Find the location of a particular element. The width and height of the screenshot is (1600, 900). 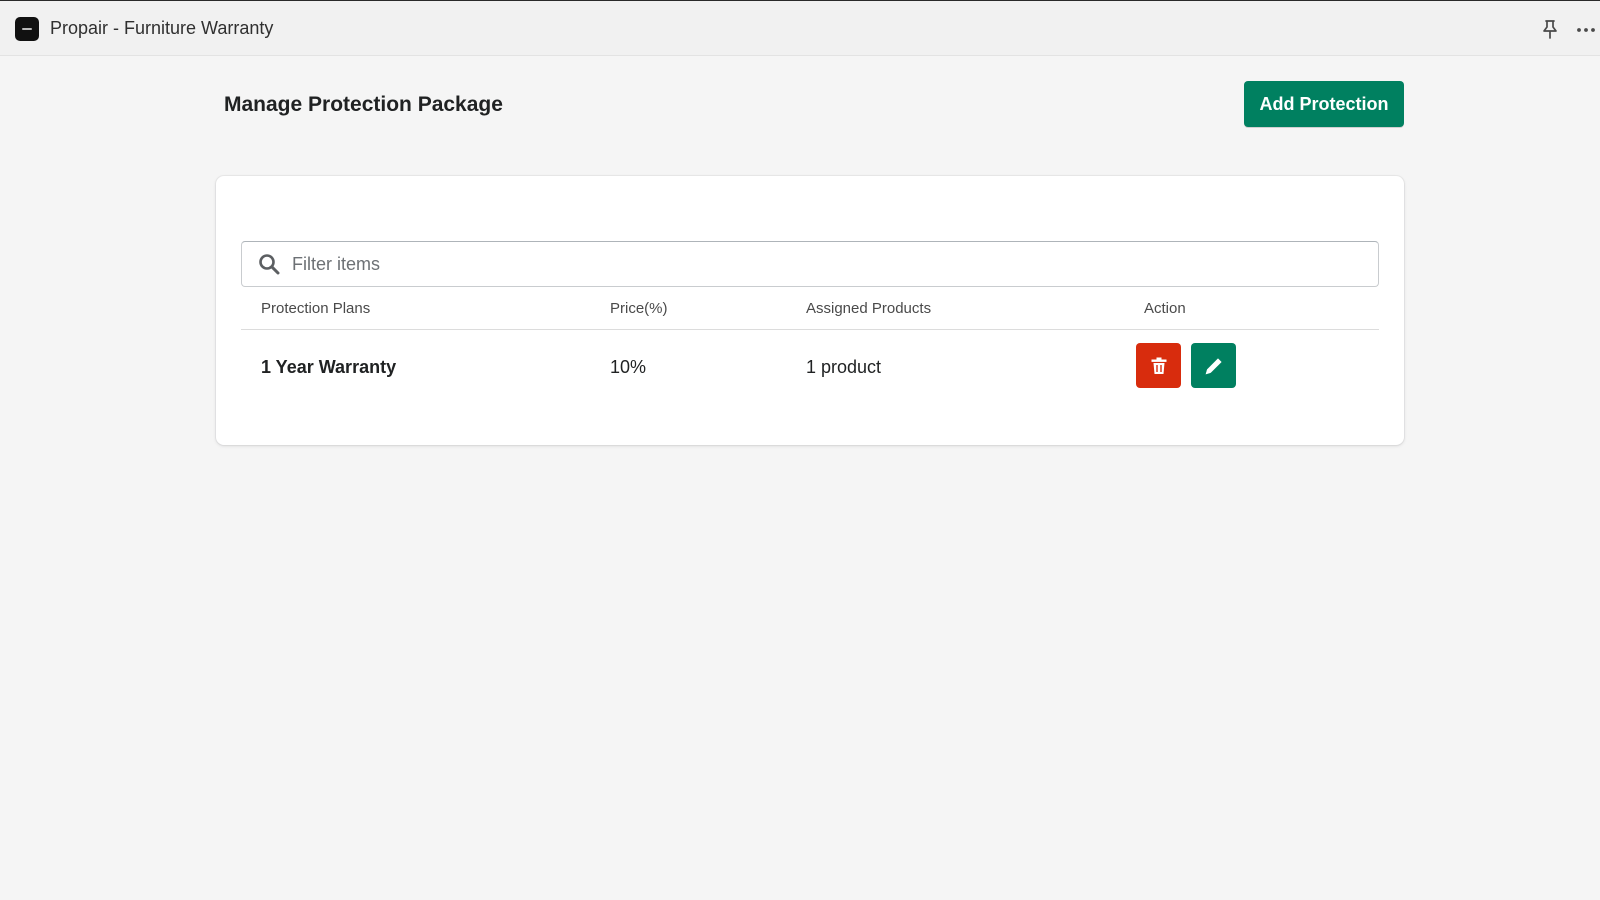

delete-button is located at coordinates (1158, 365).